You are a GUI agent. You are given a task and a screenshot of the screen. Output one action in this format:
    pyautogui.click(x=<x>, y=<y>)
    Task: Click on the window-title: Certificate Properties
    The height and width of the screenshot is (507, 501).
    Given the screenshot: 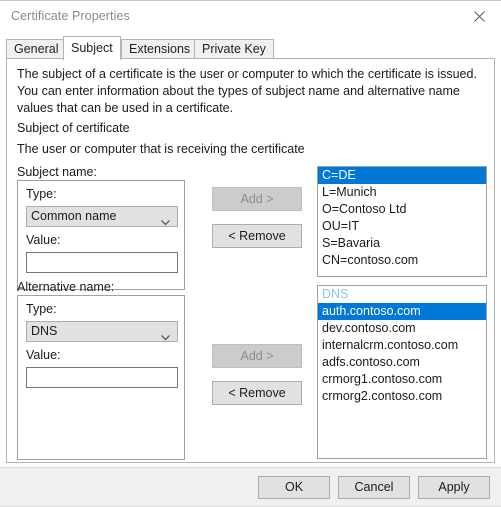 What is the action you would take?
    pyautogui.click(x=70, y=16)
    